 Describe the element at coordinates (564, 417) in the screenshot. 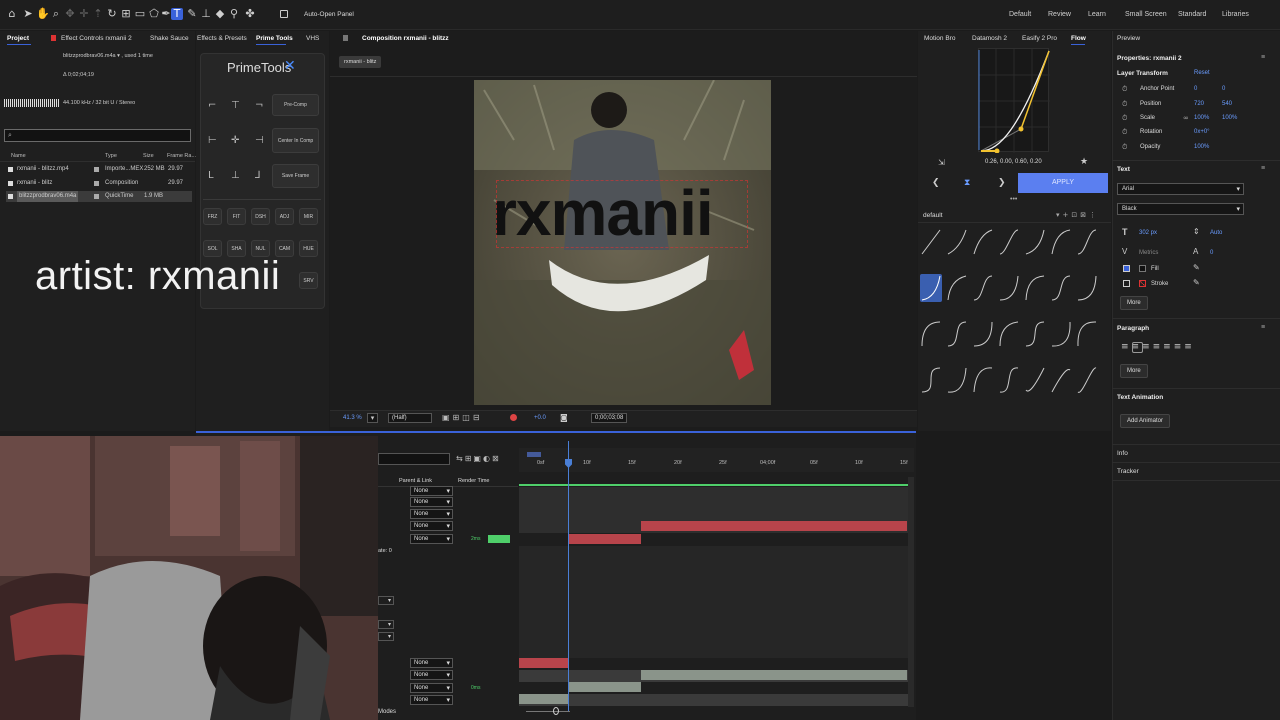

I see `snapshot-icon: ◙` at that location.